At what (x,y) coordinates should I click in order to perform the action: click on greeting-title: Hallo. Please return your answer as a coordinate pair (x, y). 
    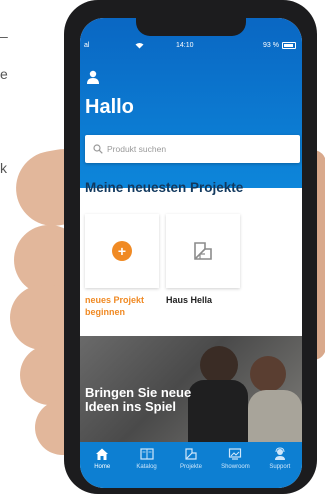
    Looking at the image, I should click on (109, 107).